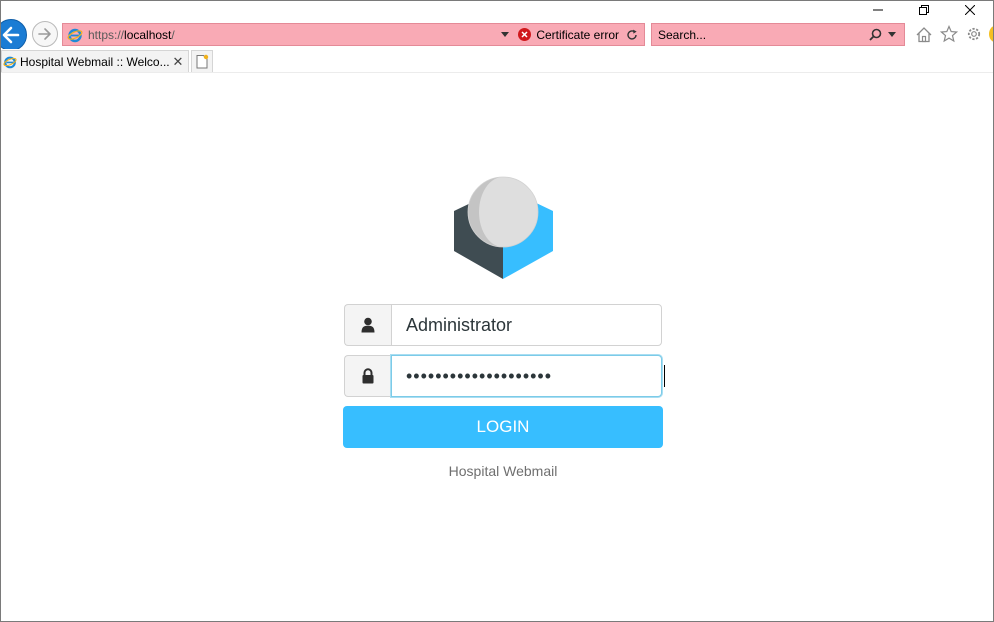 The width and height of the screenshot is (994, 622). Describe the element at coordinates (503, 427) in the screenshot. I see `login-button: LOGIN` at that location.